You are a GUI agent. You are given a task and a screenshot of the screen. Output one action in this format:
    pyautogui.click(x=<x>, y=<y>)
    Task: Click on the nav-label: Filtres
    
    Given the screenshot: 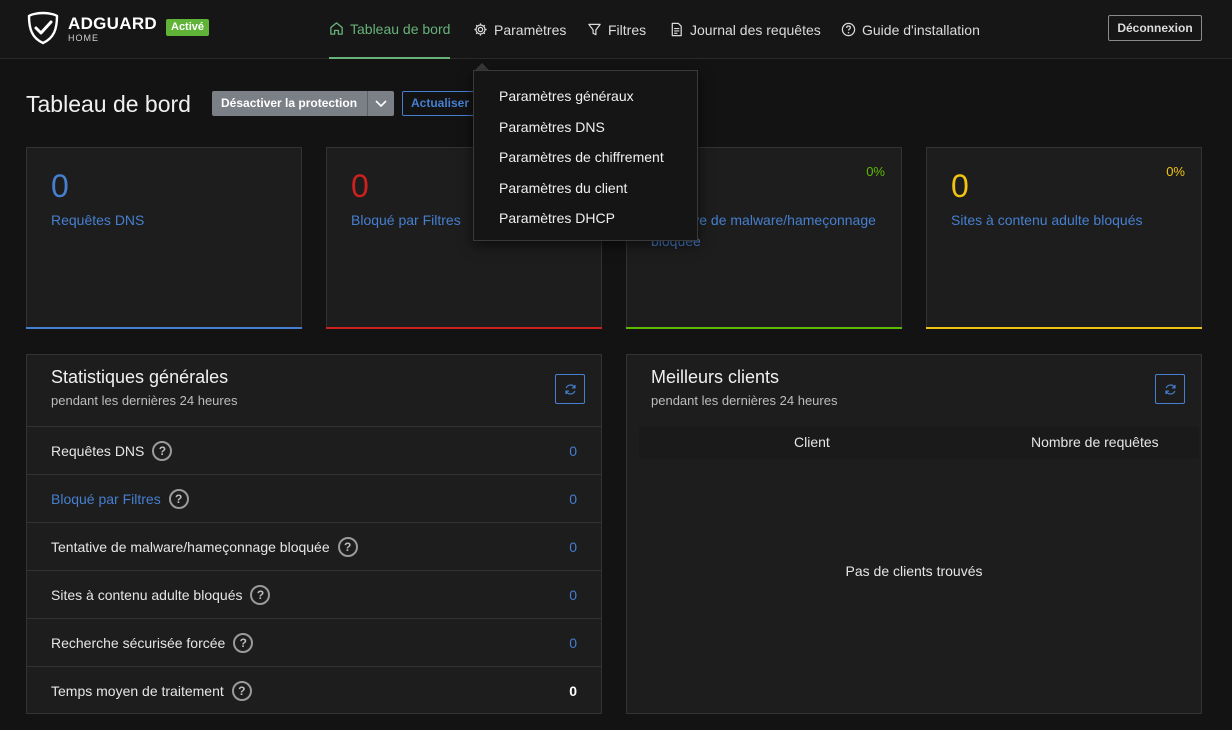 What is the action you would take?
    pyautogui.click(x=627, y=29)
    